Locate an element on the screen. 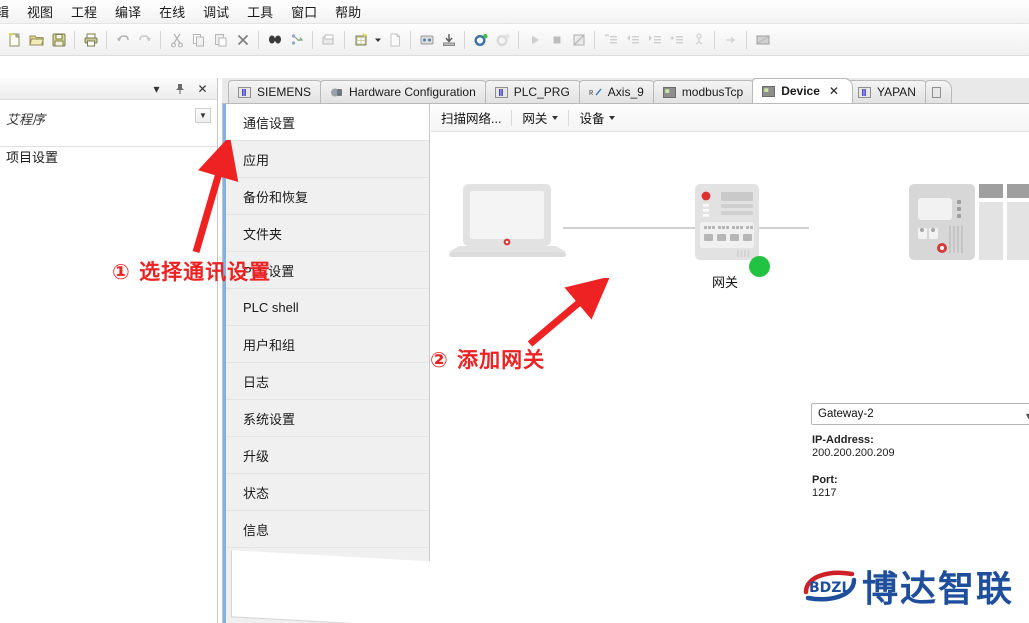 The width and height of the screenshot is (1029, 623). category-item-log: 日志 is located at coordinates (326, 381).